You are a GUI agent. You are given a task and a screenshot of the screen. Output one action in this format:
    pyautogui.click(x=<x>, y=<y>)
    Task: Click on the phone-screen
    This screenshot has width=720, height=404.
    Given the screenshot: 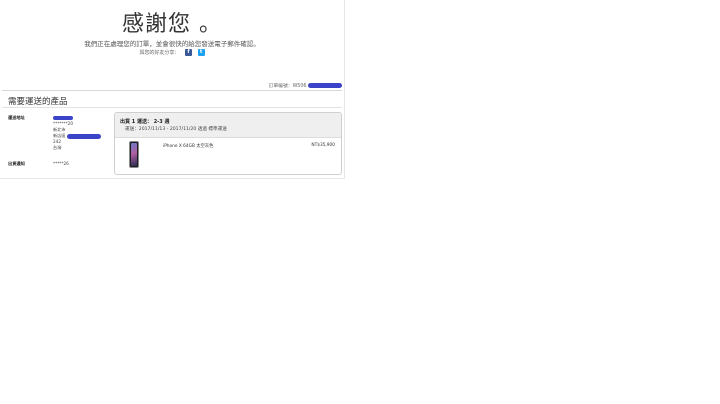 What is the action you would take?
    pyautogui.click(x=134, y=154)
    